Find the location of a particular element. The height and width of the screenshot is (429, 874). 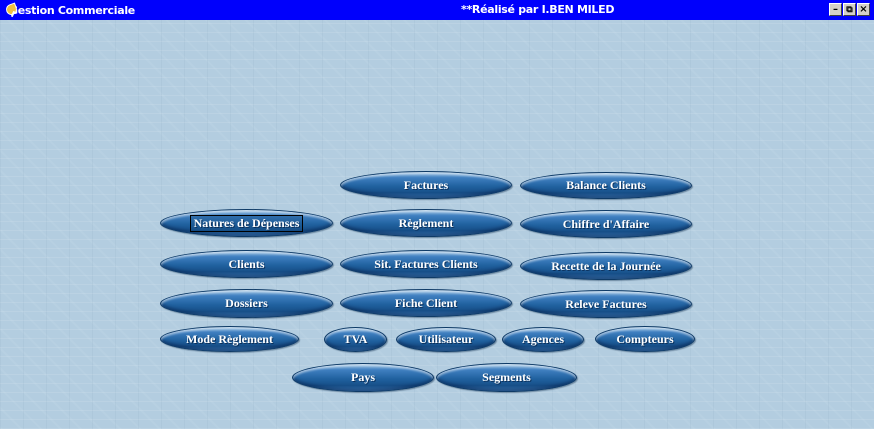

chiffre-affaire-button: Chiffre d'Affaire is located at coordinates (606, 224).